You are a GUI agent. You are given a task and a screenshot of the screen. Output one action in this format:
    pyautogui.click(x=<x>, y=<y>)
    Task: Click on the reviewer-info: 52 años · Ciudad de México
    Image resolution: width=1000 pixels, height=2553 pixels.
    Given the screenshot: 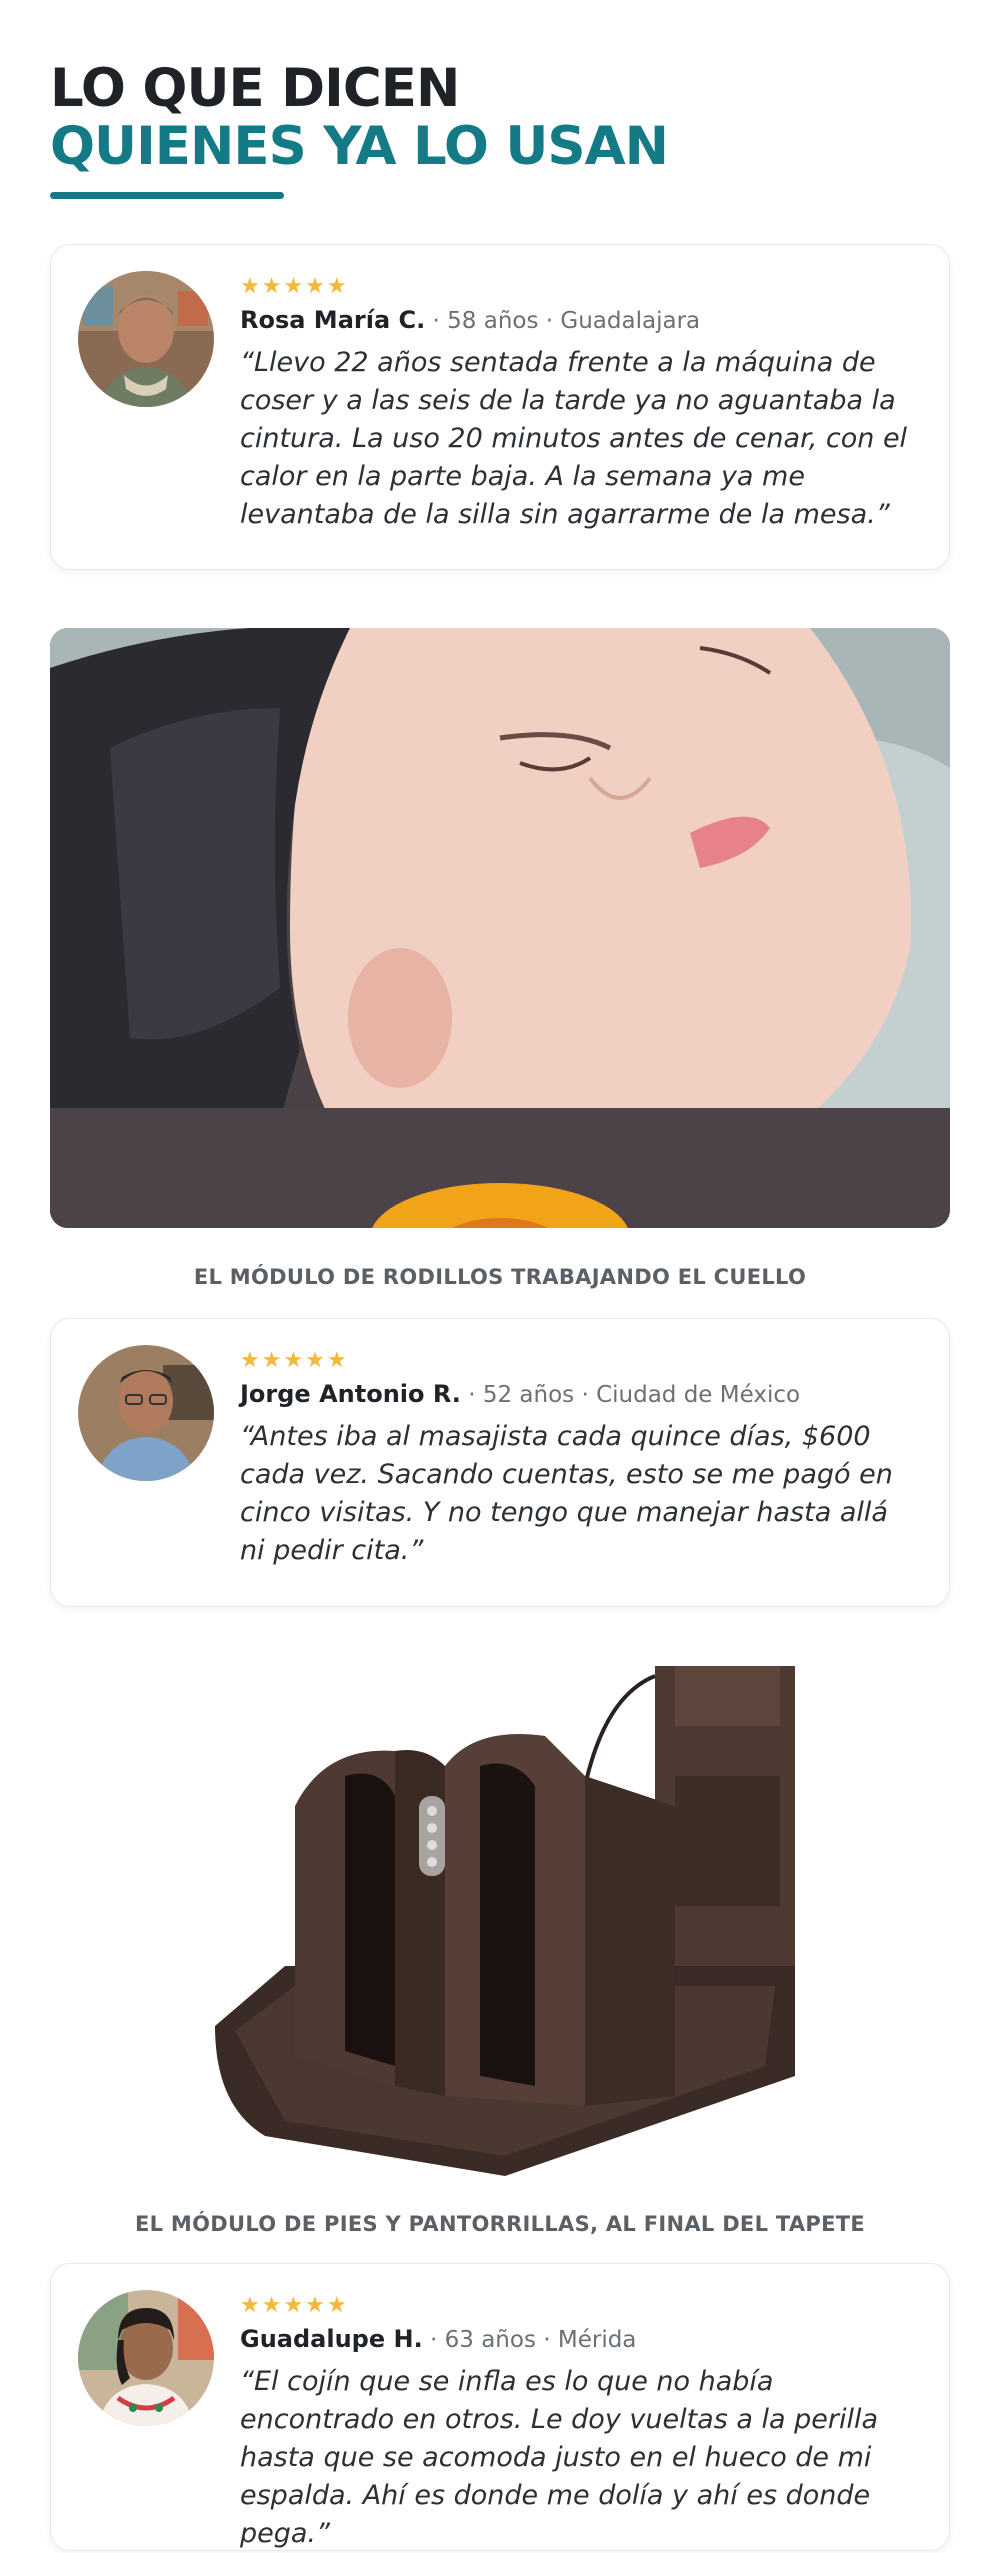 What is the action you would take?
    pyautogui.click(x=641, y=1395)
    